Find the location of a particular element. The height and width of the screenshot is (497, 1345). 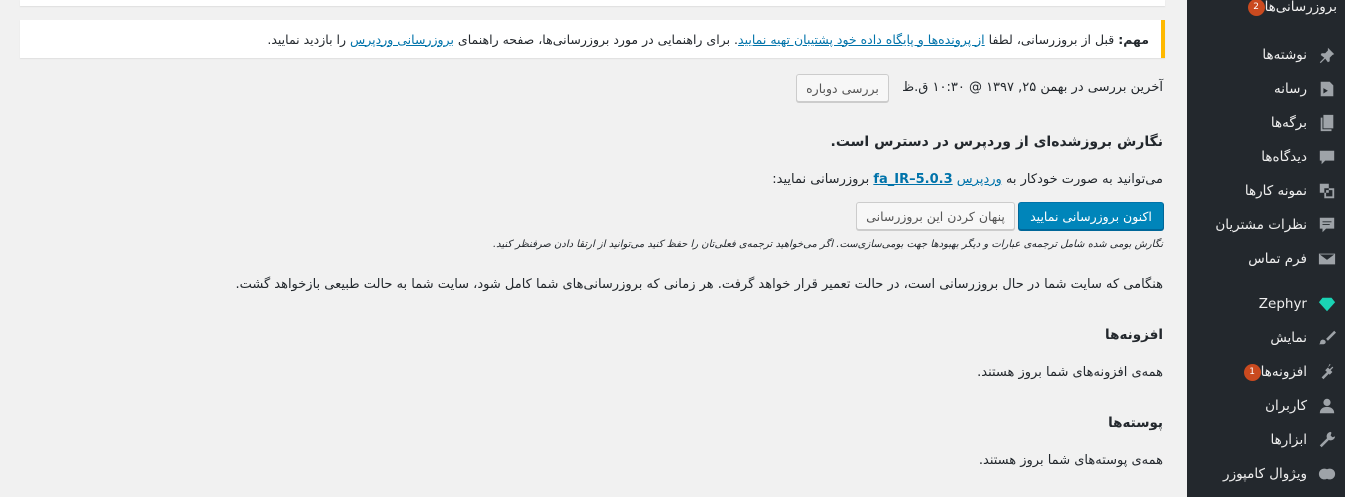

wordpress-link: وردپرس is located at coordinates (979, 179).